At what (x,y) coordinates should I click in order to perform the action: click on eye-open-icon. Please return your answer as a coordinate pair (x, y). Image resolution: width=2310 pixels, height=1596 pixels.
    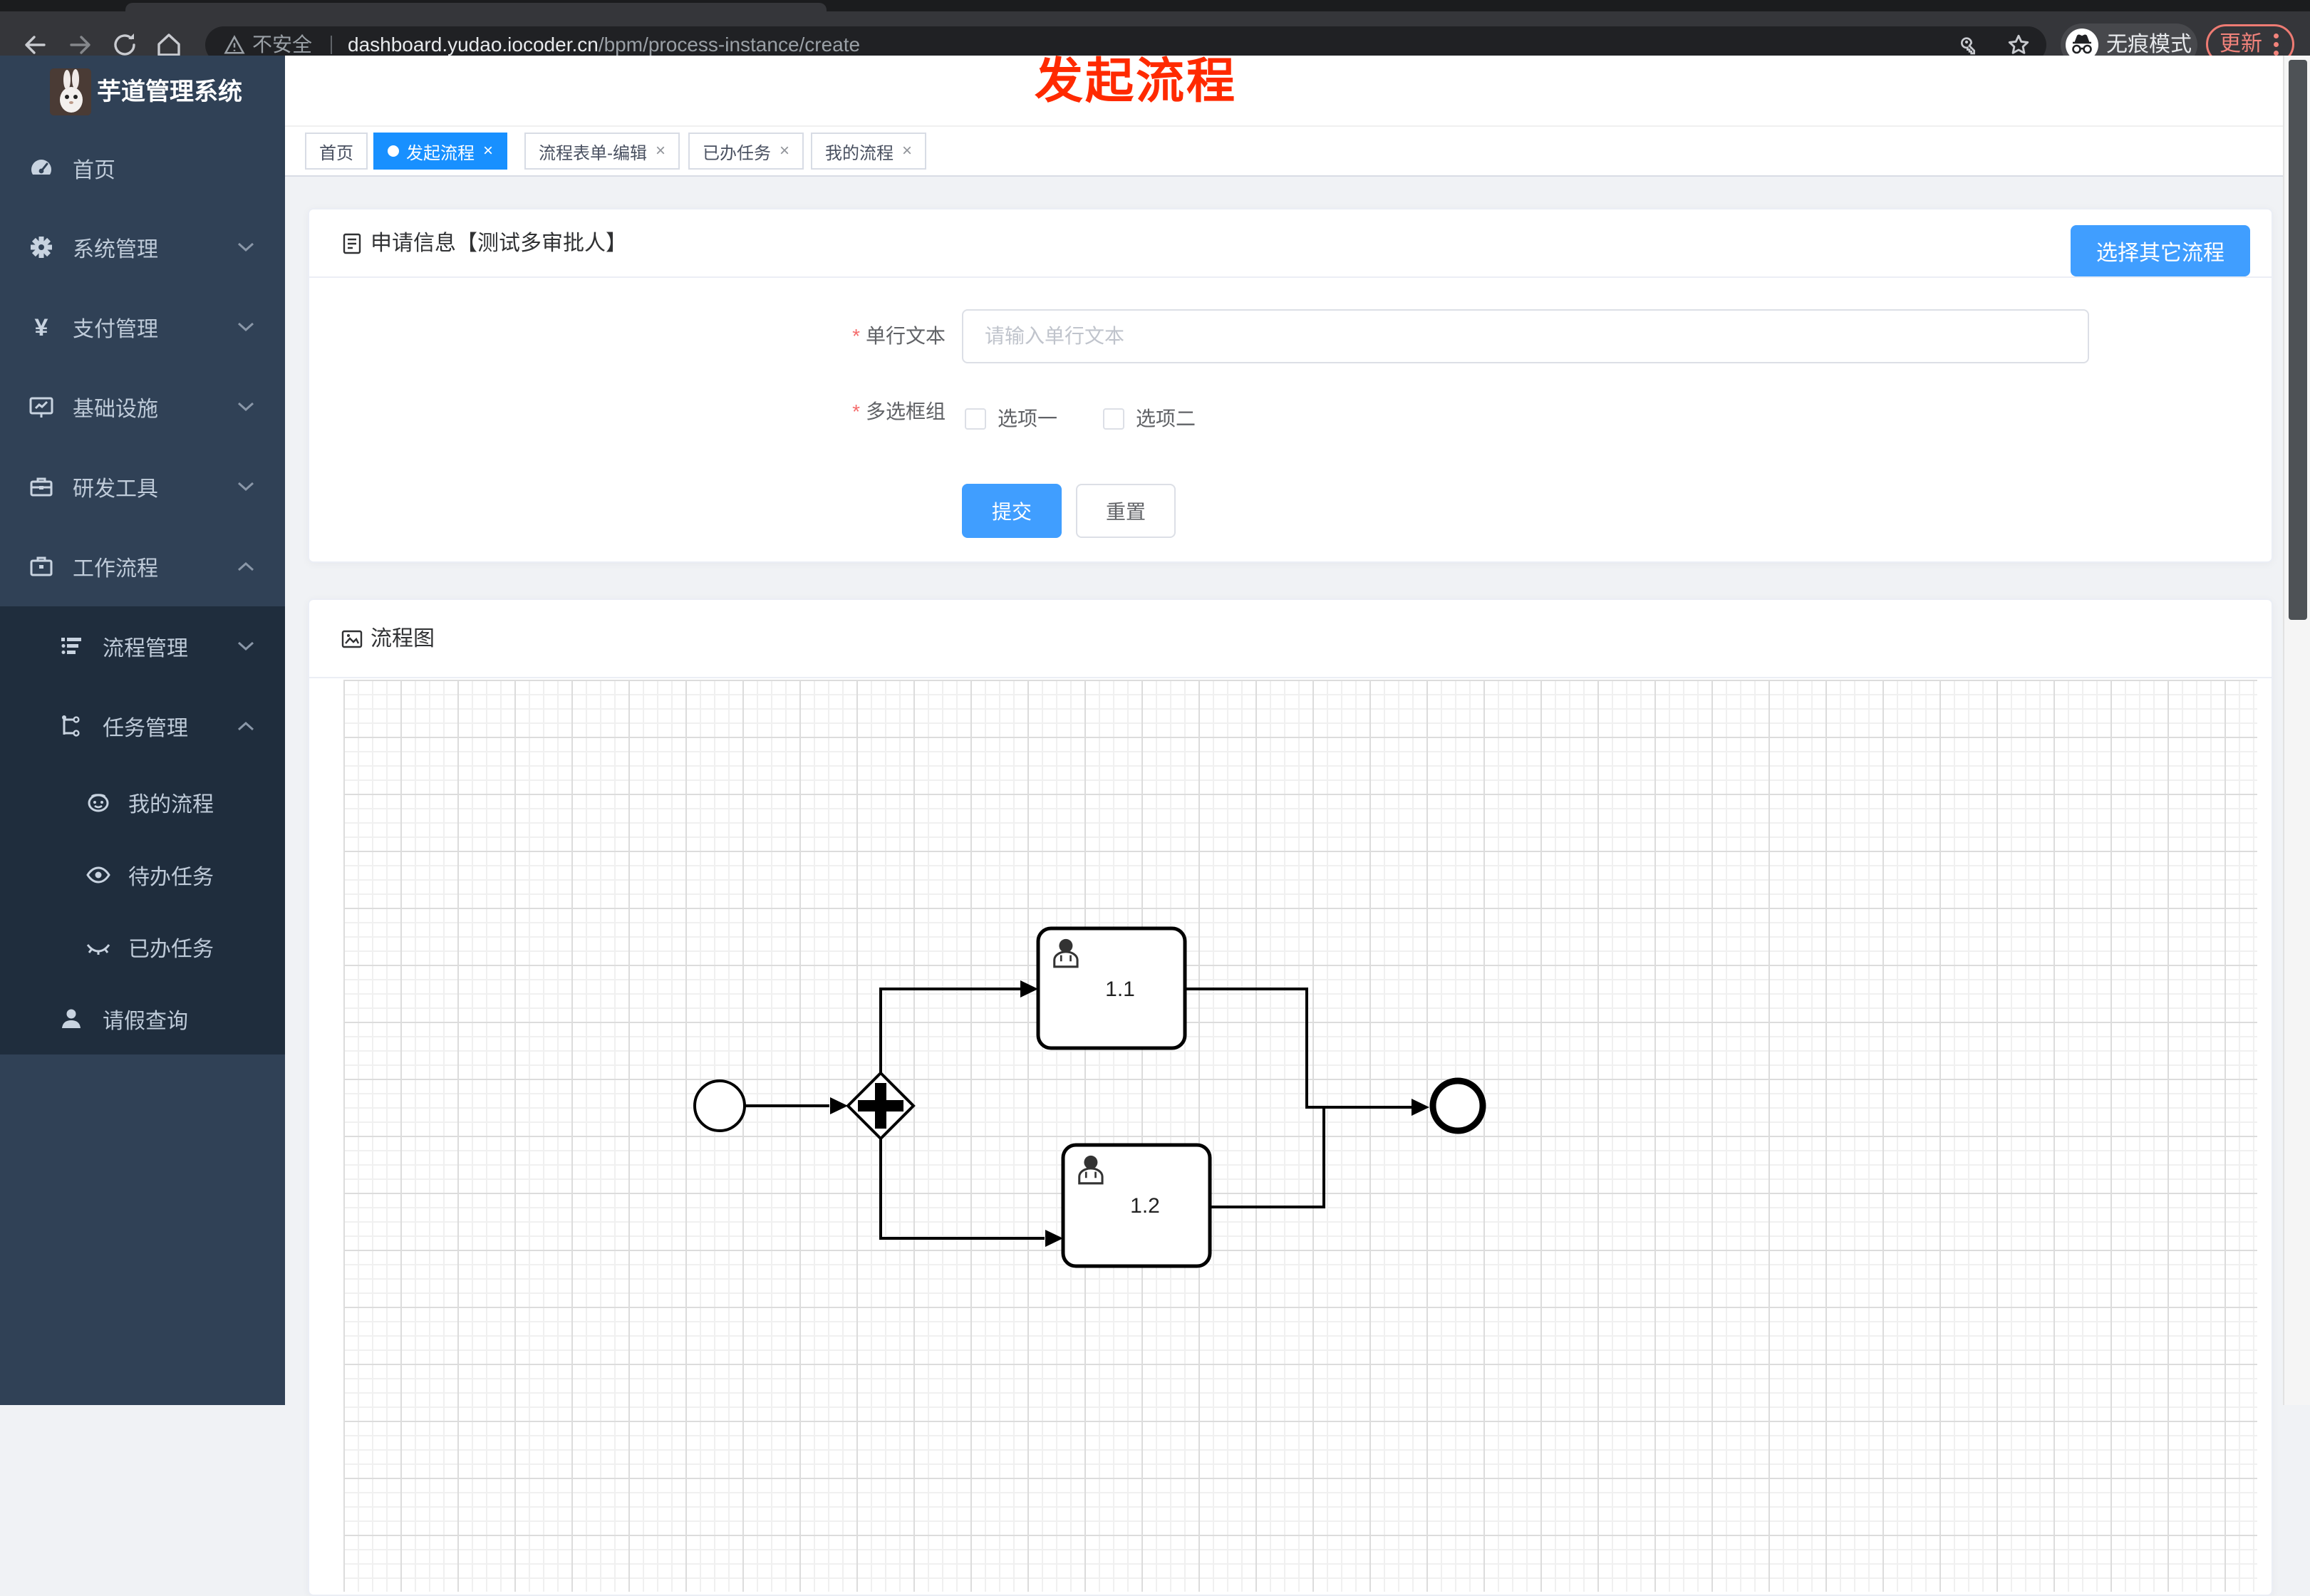
    Looking at the image, I should click on (98, 875).